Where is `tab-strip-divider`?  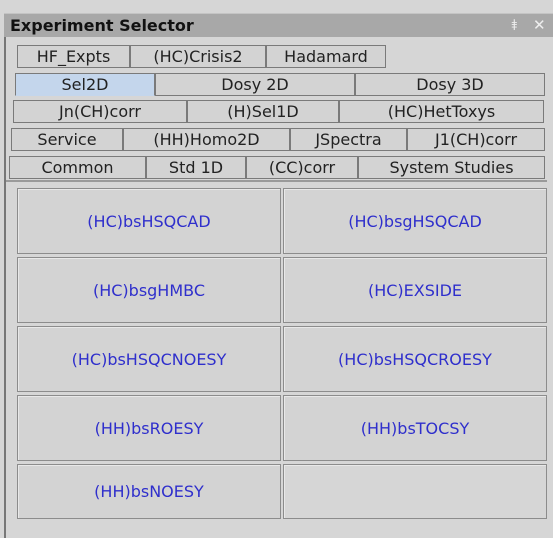
tab-strip-divider is located at coordinates (276, 181).